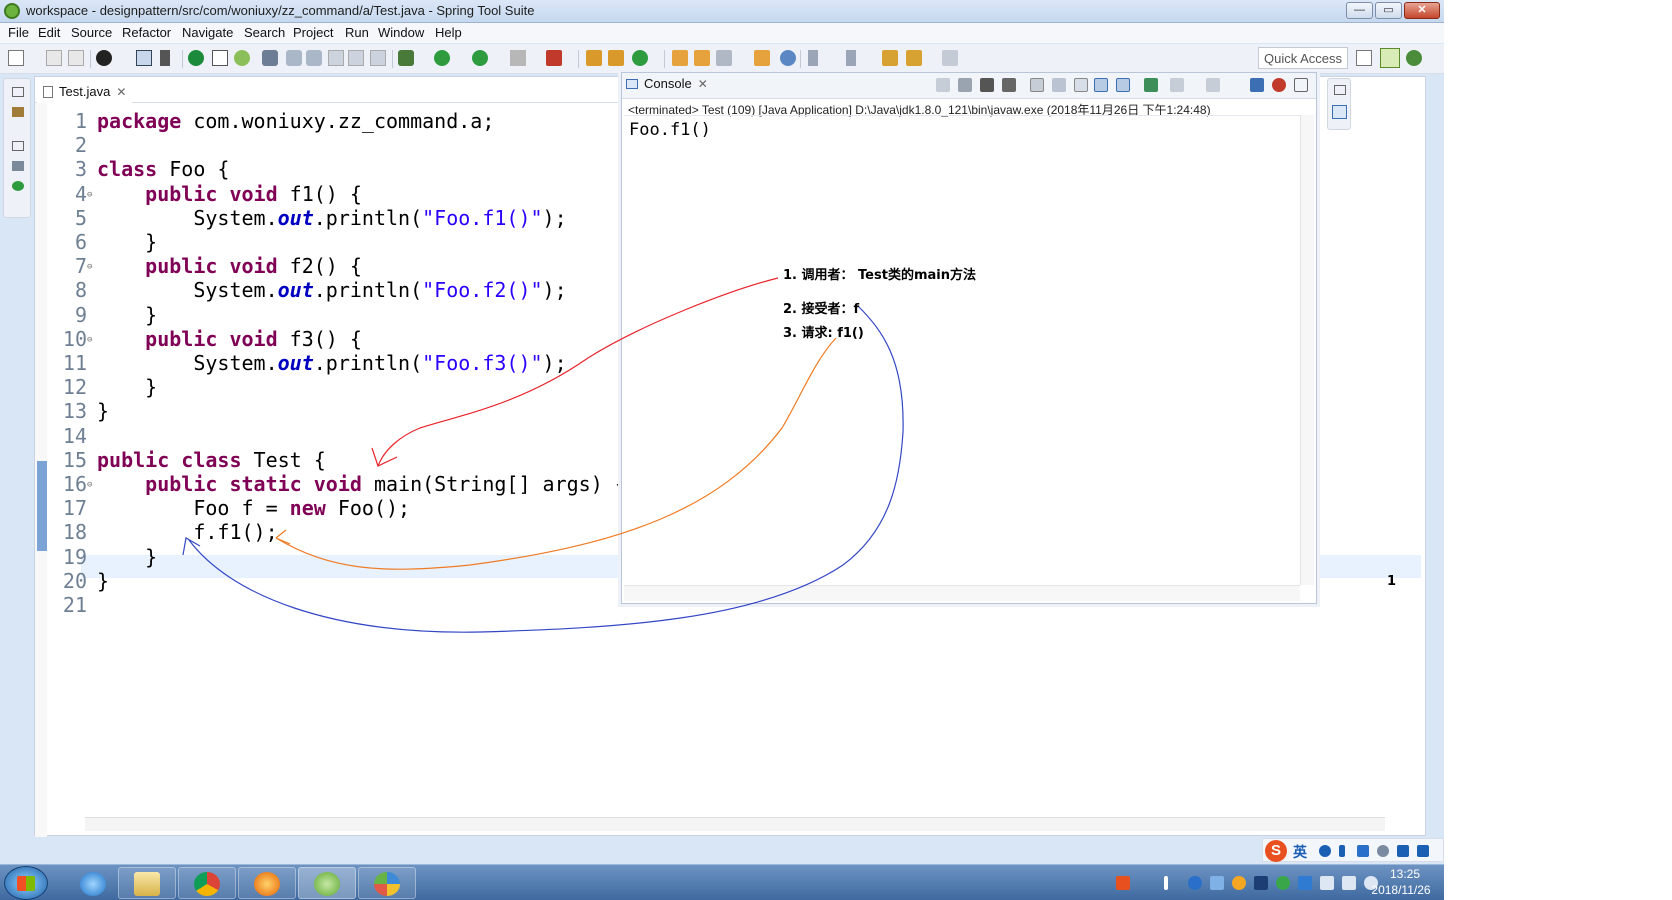  I want to click on debug-skip-icon, so click(165, 58).